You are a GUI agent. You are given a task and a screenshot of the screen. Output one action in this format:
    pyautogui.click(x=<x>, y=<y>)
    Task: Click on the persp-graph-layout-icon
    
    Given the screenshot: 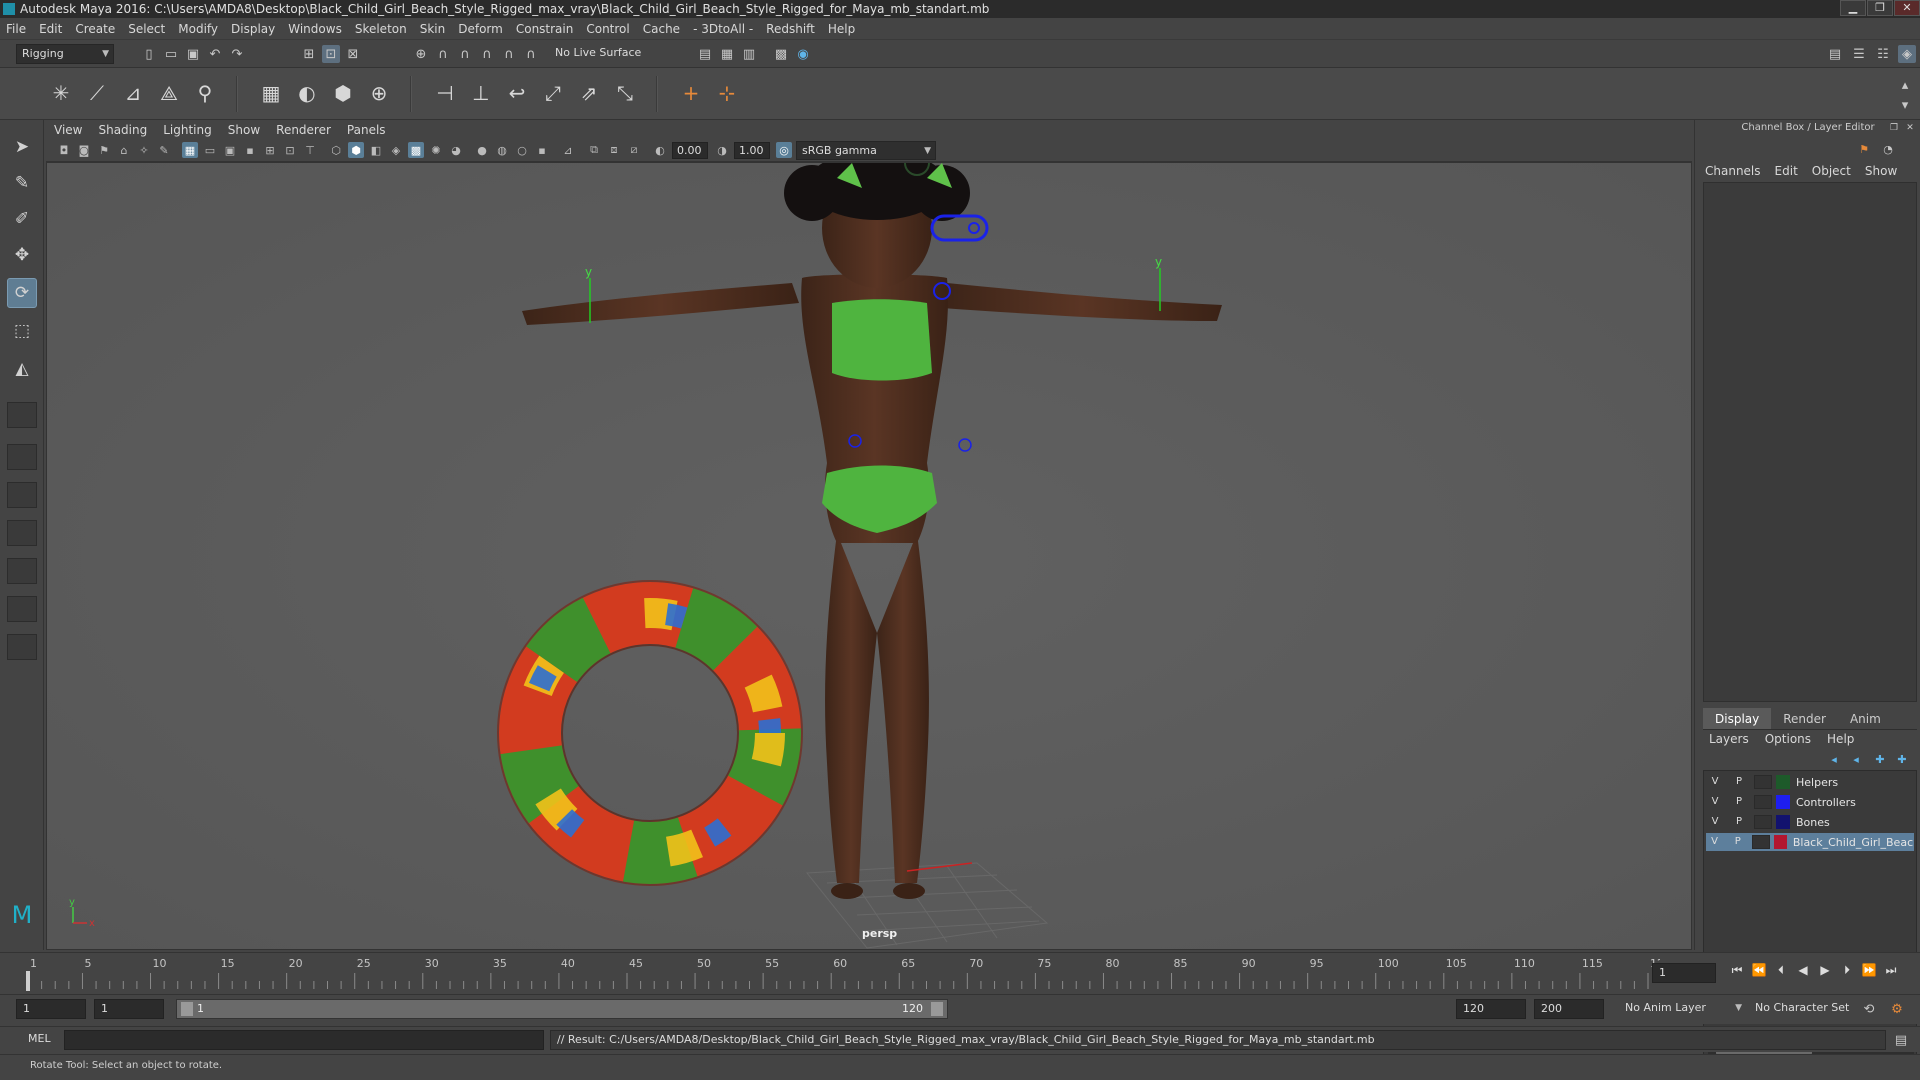 What is the action you would take?
    pyautogui.click(x=22, y=533)
    